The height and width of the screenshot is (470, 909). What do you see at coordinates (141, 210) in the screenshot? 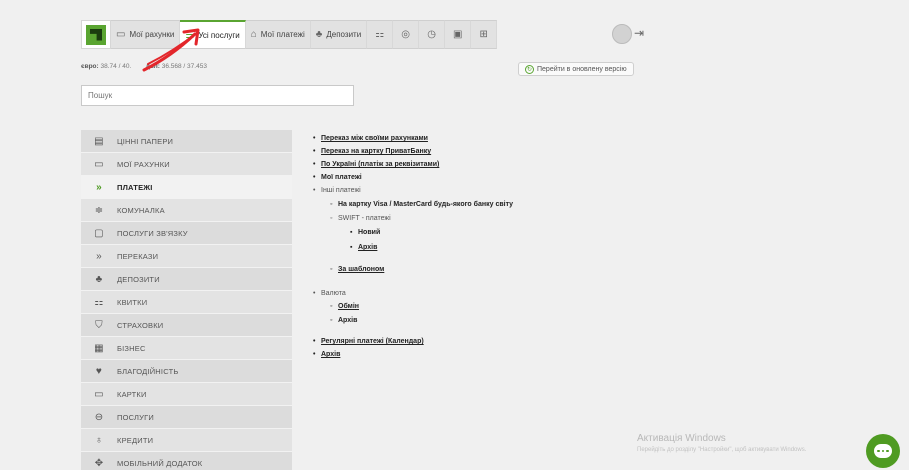
I see `sidebar-item-label: КОМУНАЛКА` at bounding box center [141, 210].